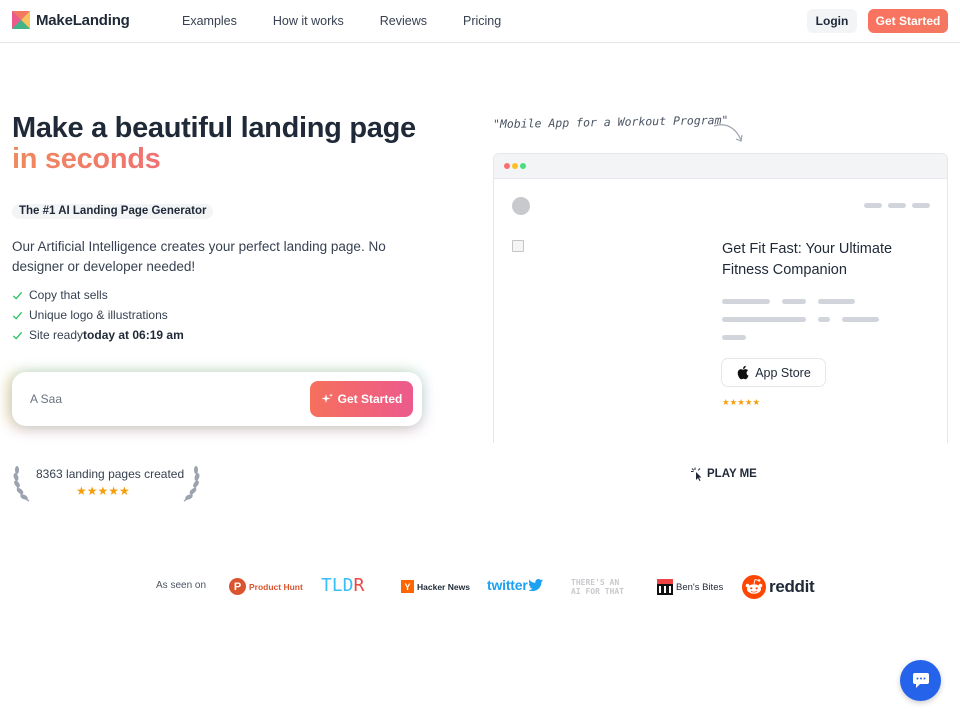 The image size is (960, 720). I want to click on chat-button, so click(920, 680).